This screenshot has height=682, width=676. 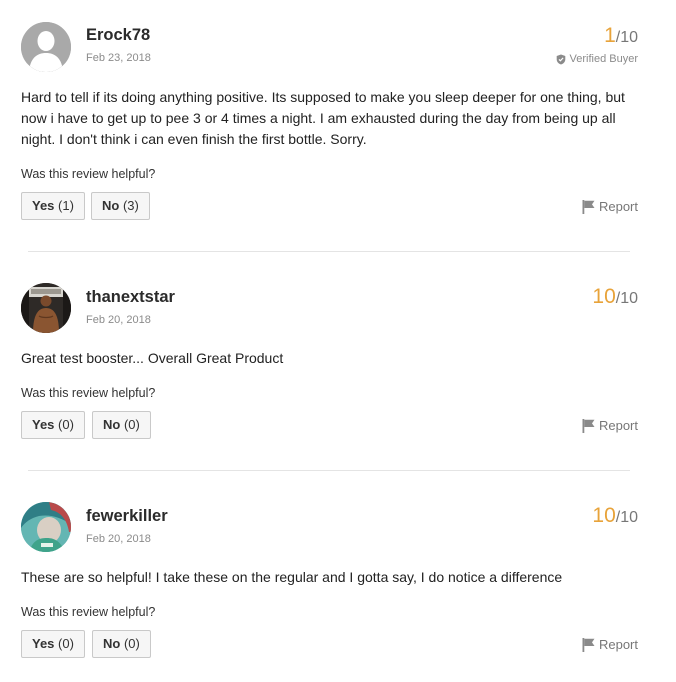 I want to click on shield-check-icon, so click(x=560, y=59).